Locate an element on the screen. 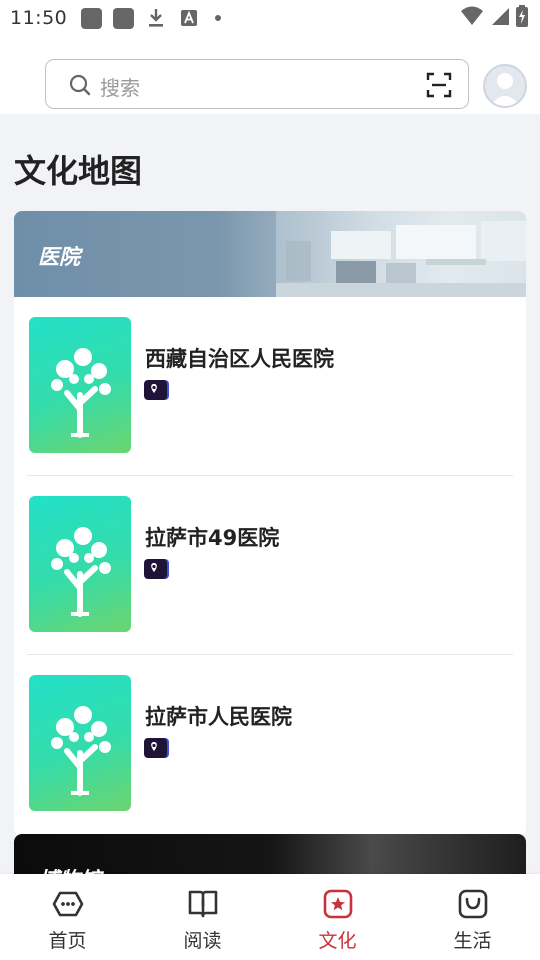 This screenshot has width=540, height=960. battery-charging-icon is located at coordinates (522, 18).